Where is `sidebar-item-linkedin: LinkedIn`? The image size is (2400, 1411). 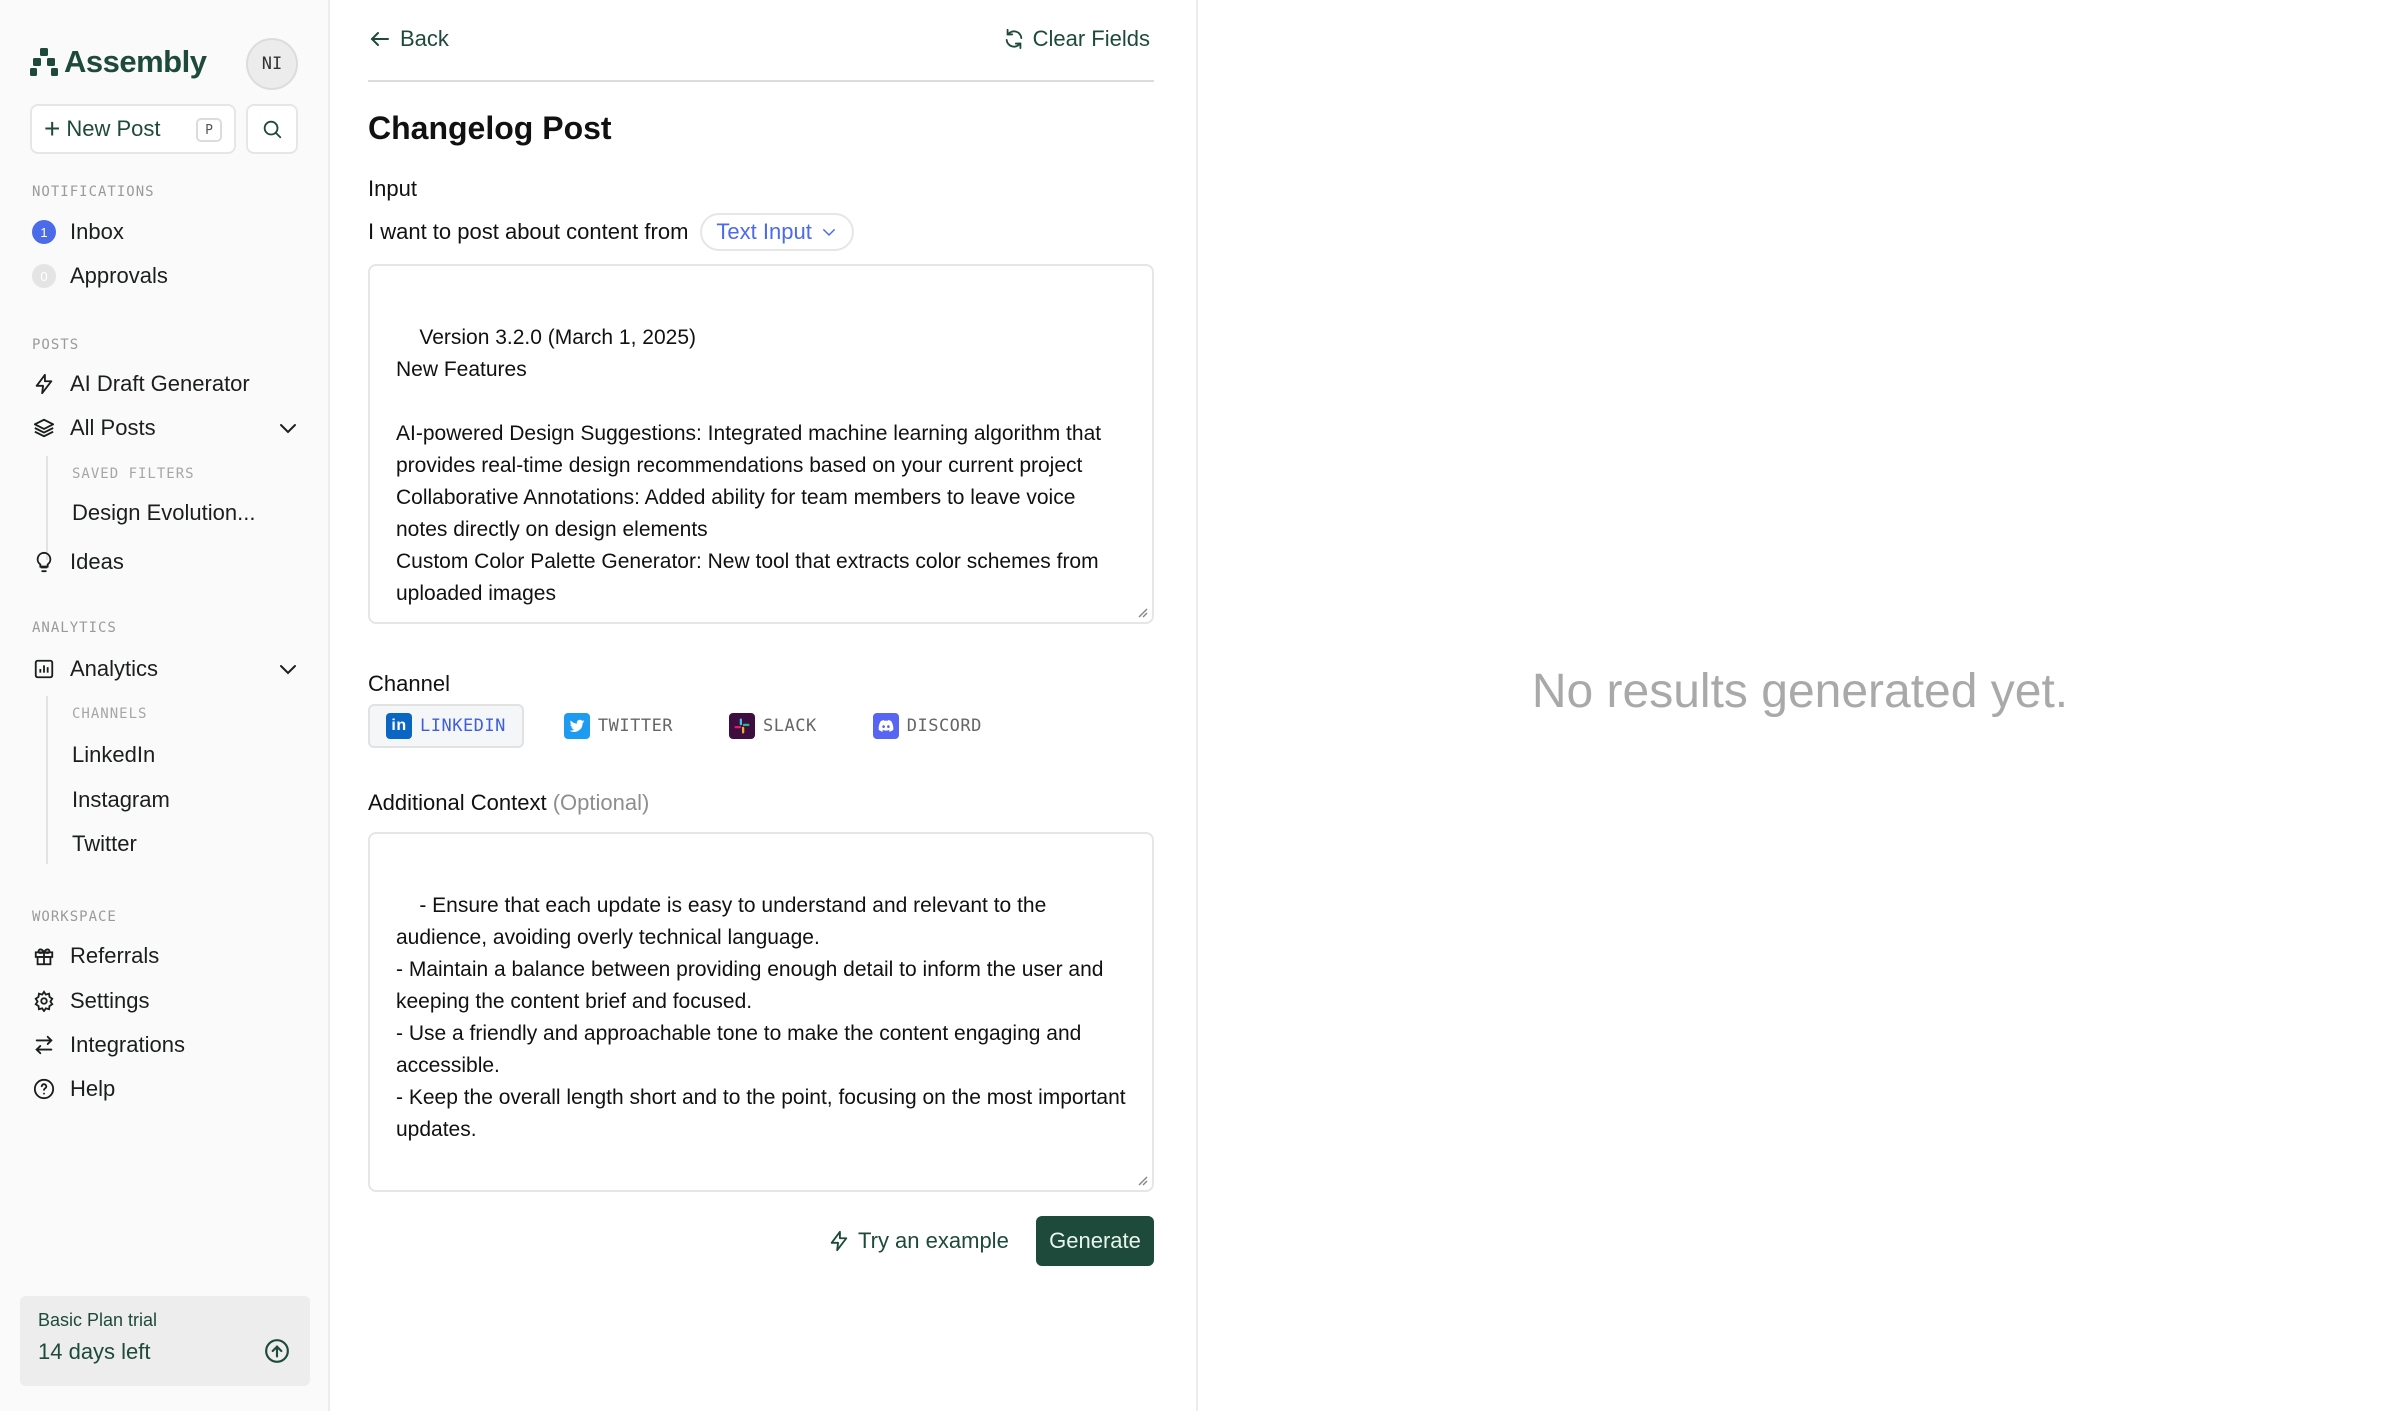
sidebar-item-linkedin: LinkedIn is located at coordinates (113, 755).